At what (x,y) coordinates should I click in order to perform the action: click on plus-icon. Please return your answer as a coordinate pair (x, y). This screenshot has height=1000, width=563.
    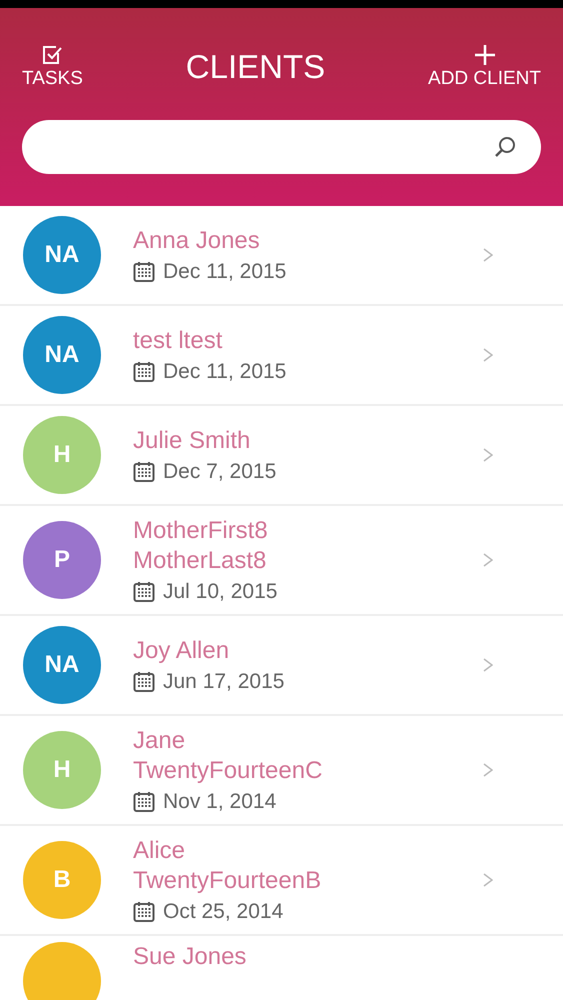
    Looking at the image, I should click on (485, 55).